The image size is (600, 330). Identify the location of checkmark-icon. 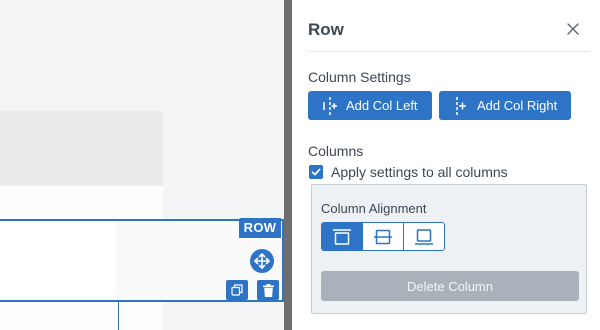
(316, 172).